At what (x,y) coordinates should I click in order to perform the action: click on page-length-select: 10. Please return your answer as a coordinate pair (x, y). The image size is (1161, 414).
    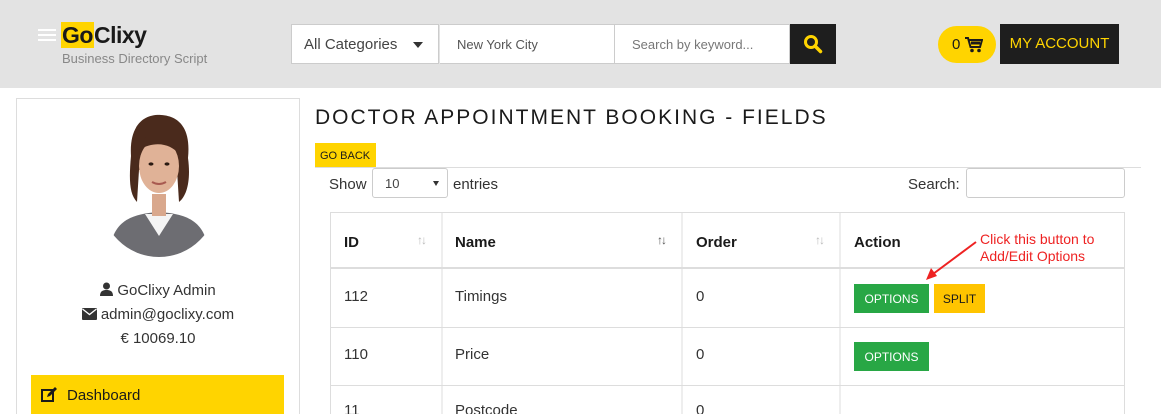
    Looking at the image, I should click on (410, 183).